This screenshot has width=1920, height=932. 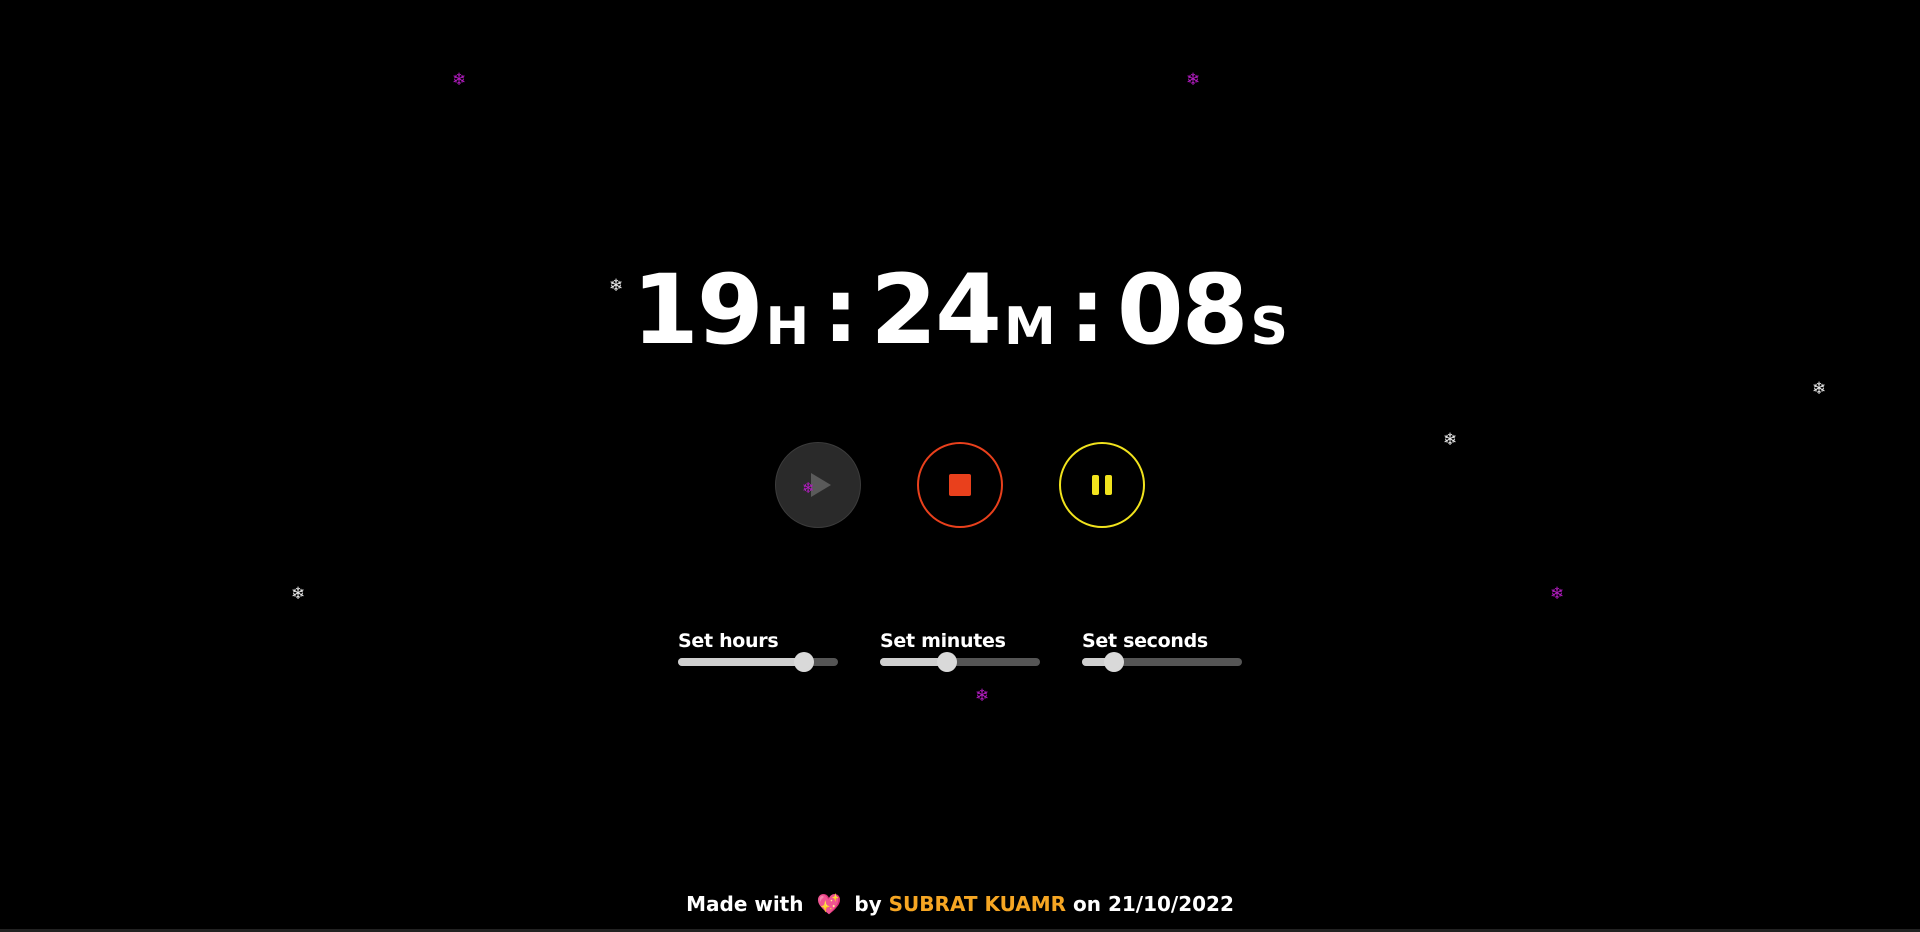 I want to click on seconds-unit: S, so click(x=1269, y=327).